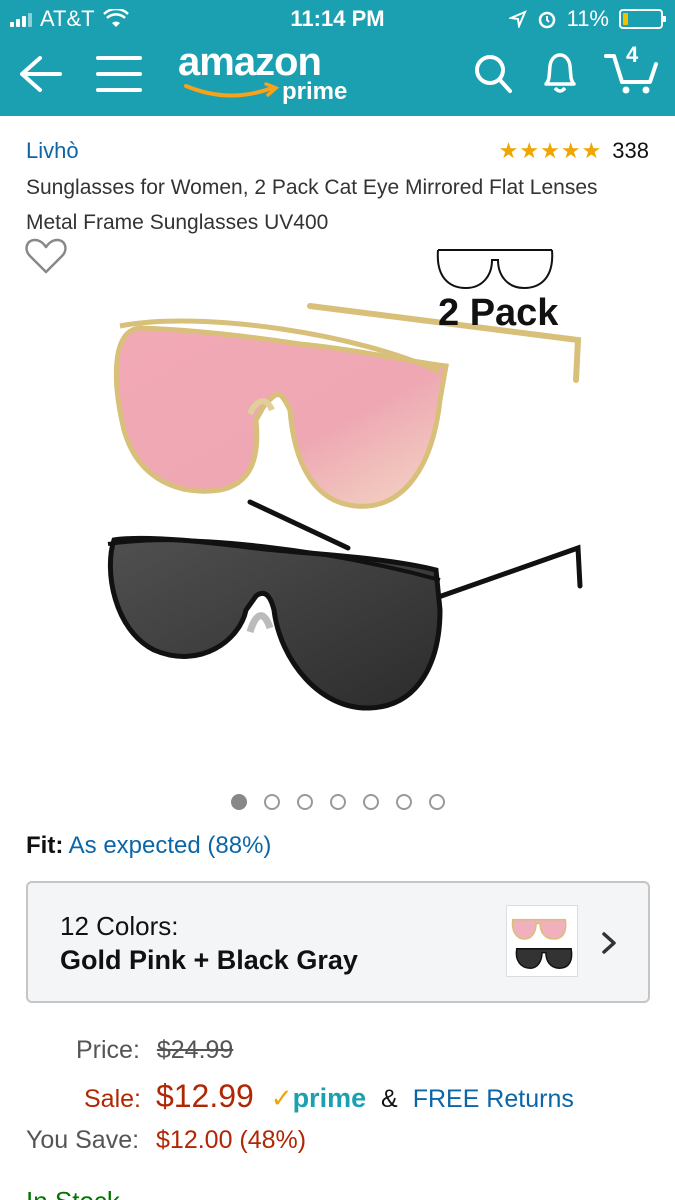  Describe the element at coordinates (632, 54) in the screenshot. I see `cart-count-badge: 4` at that location.